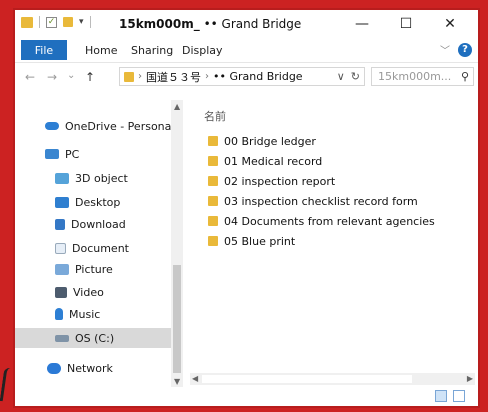  Describe the element at coordinates (445, 49) in the screenshot. I see `expand-ribbon-icon: ﹀` at that location.